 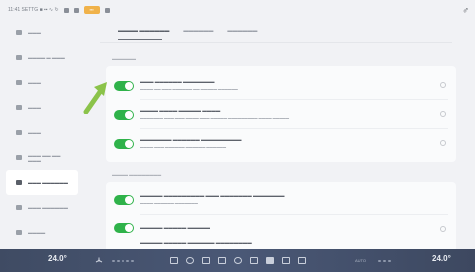 I want to click on lock-icon, so click(x=19, y=132).